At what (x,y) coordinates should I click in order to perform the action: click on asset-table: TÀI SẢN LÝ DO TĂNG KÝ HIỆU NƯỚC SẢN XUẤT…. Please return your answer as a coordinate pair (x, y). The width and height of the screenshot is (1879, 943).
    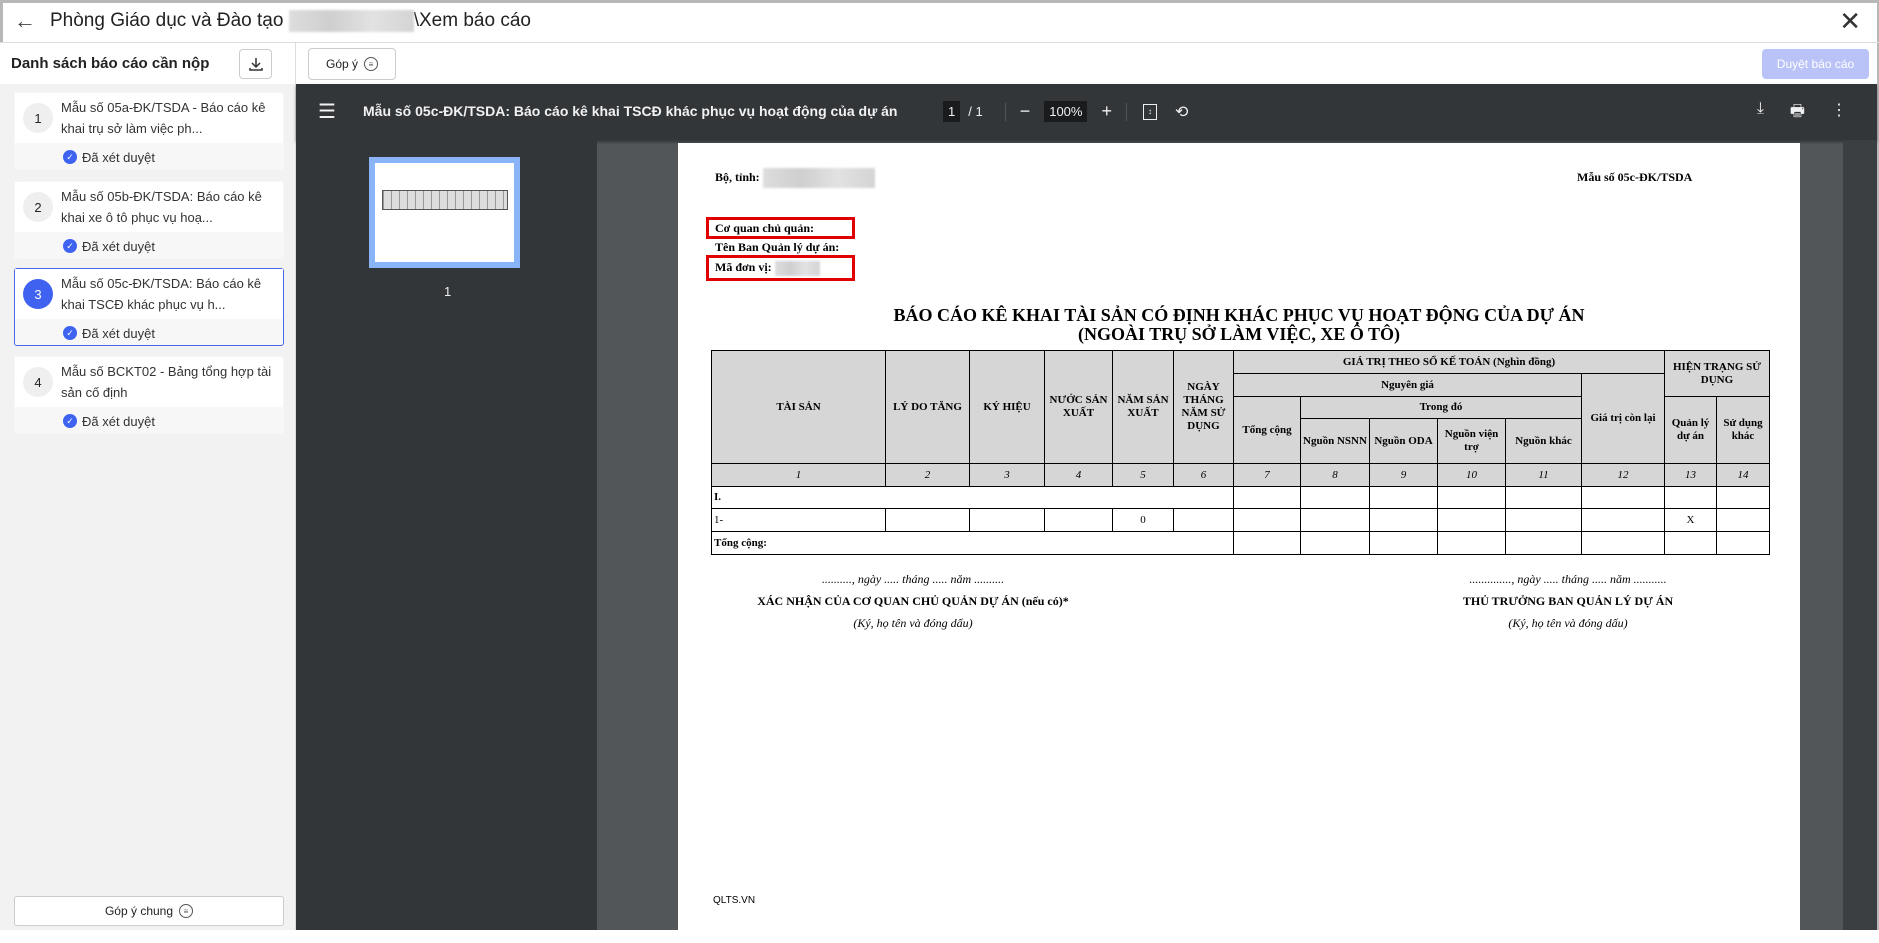
    Looking at the image, I should click on (1240, 452).